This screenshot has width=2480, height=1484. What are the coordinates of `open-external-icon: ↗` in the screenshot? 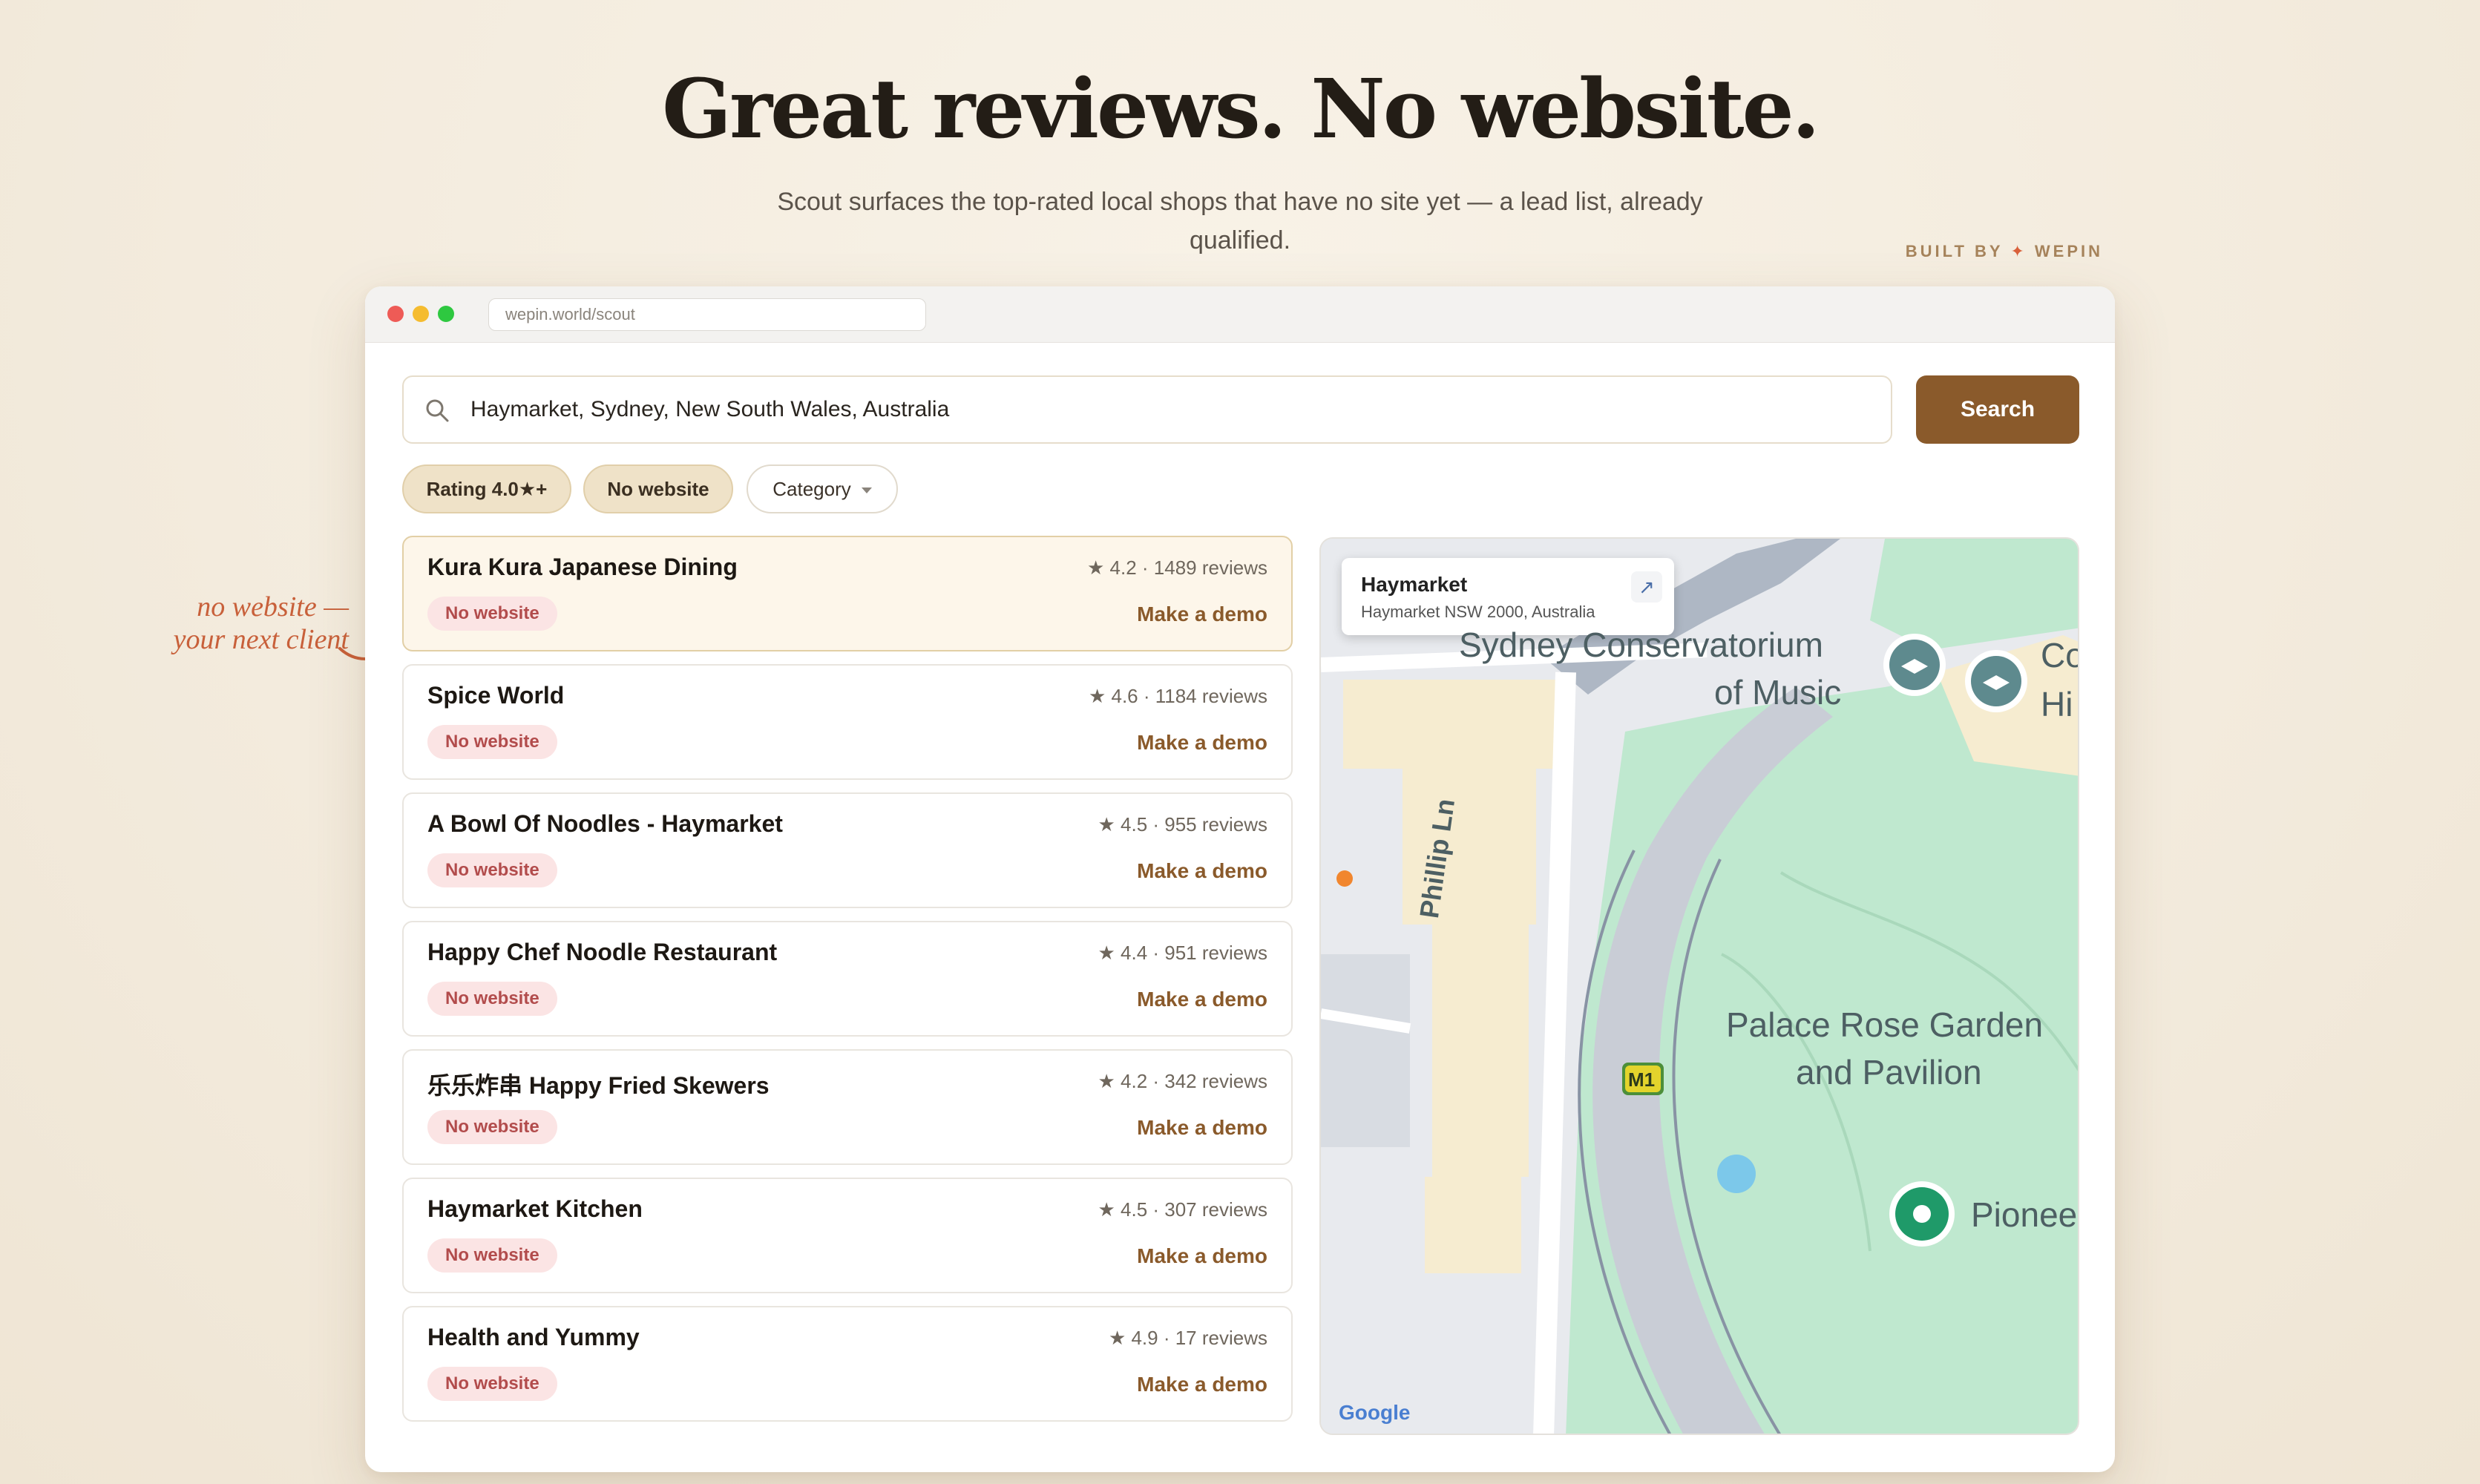 It's located at (1647, 587).